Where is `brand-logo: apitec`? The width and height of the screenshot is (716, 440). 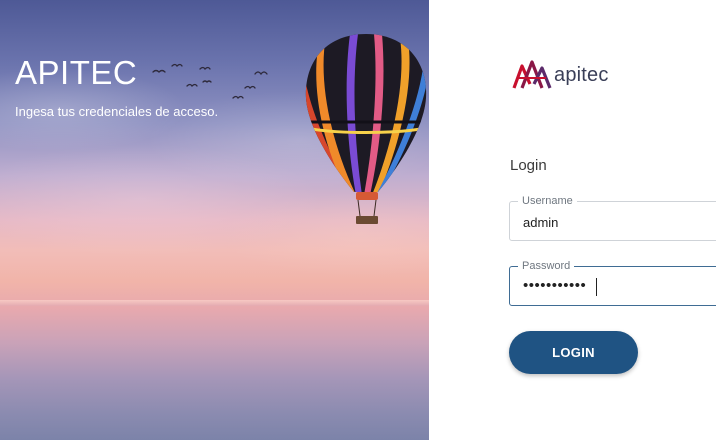 brand-logo: apitec is located at coordinates (560, 75).